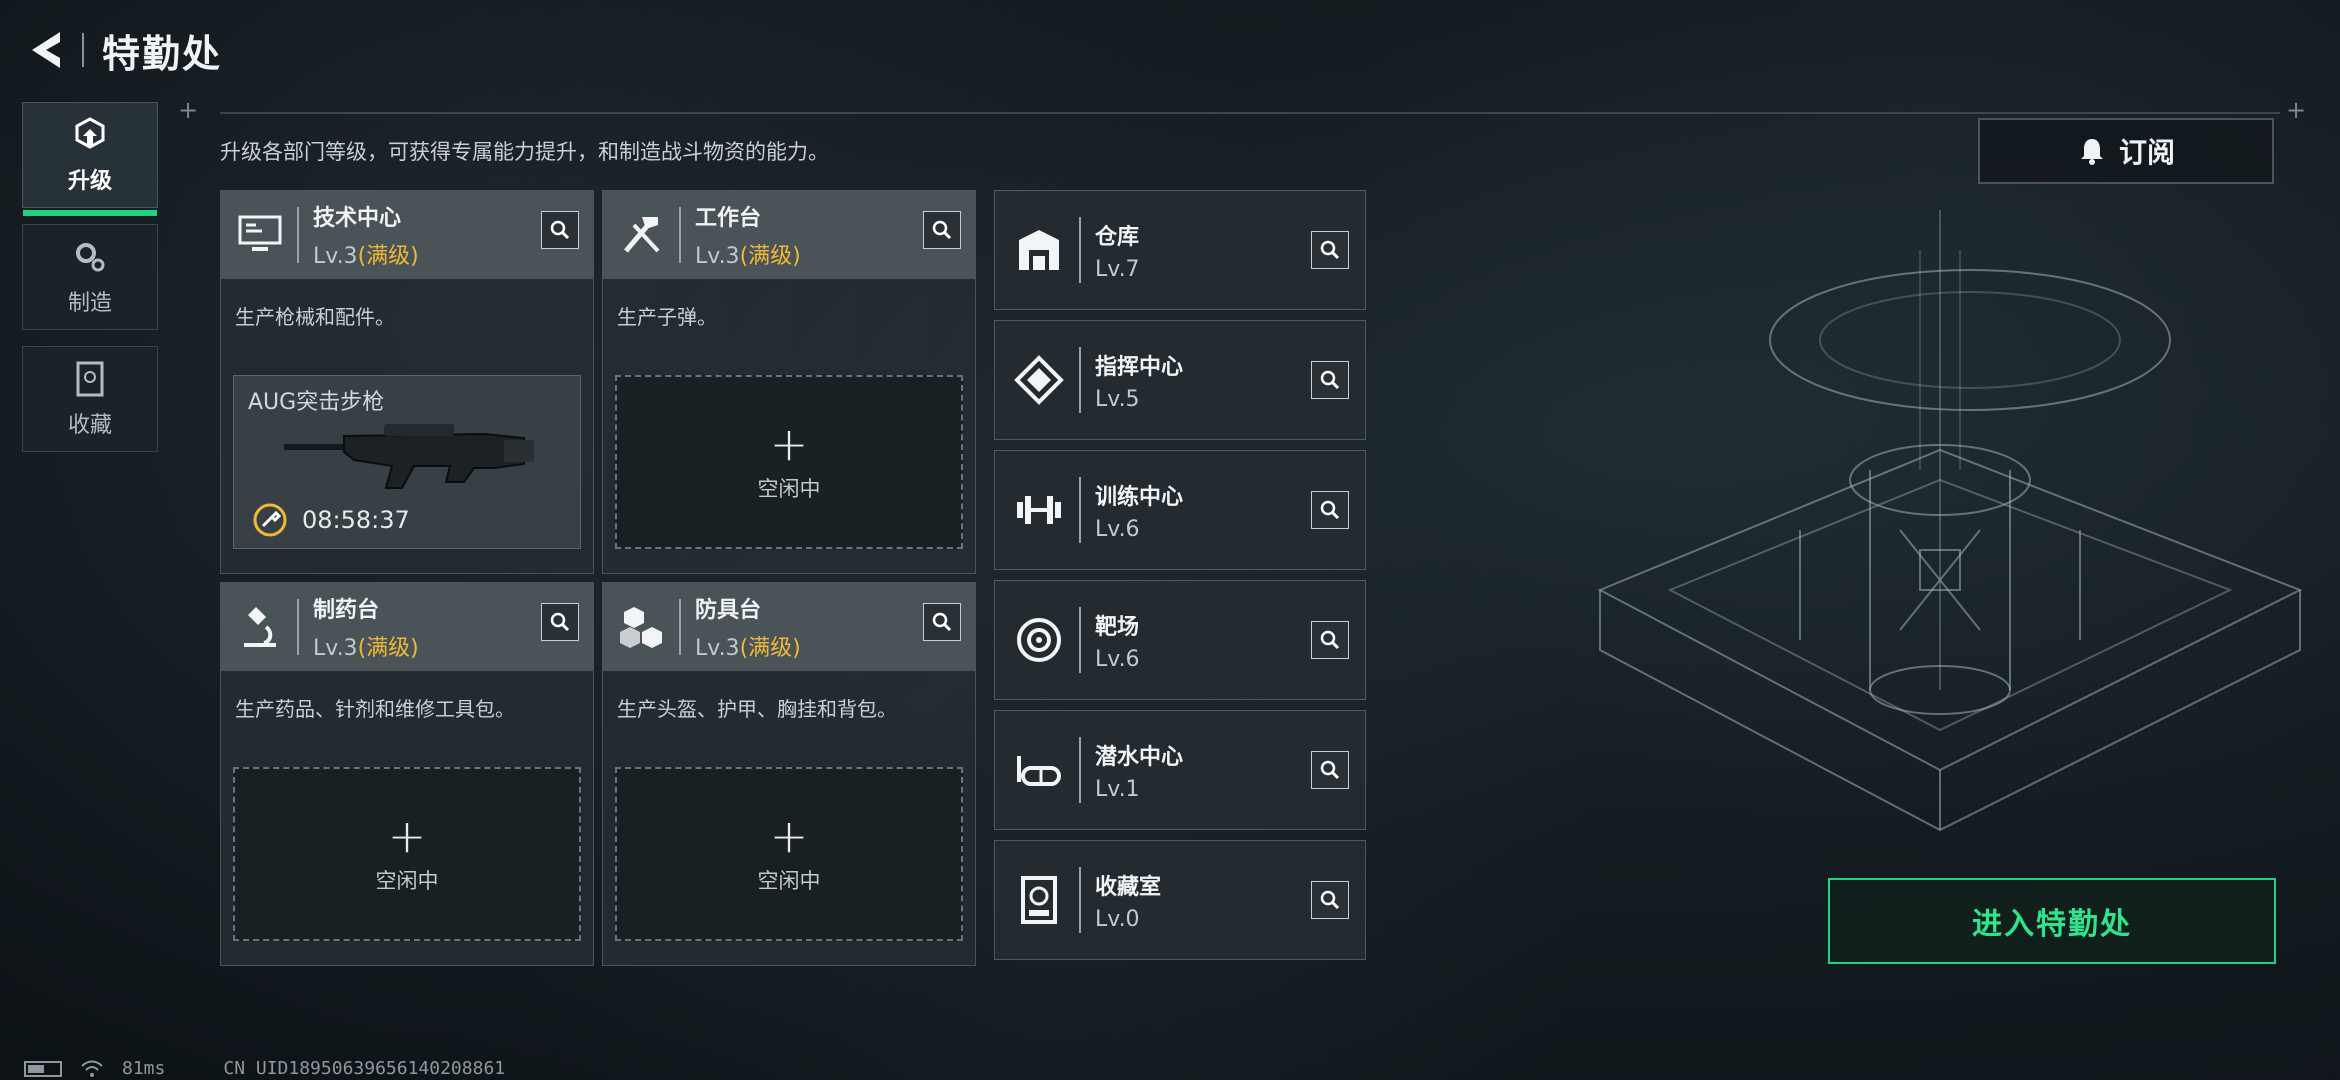 This screenshot has width=2340, height=1080. Describe the element at coordinates (357, 218) in the screenshot. I see `card-name: 技术中心` at that location.